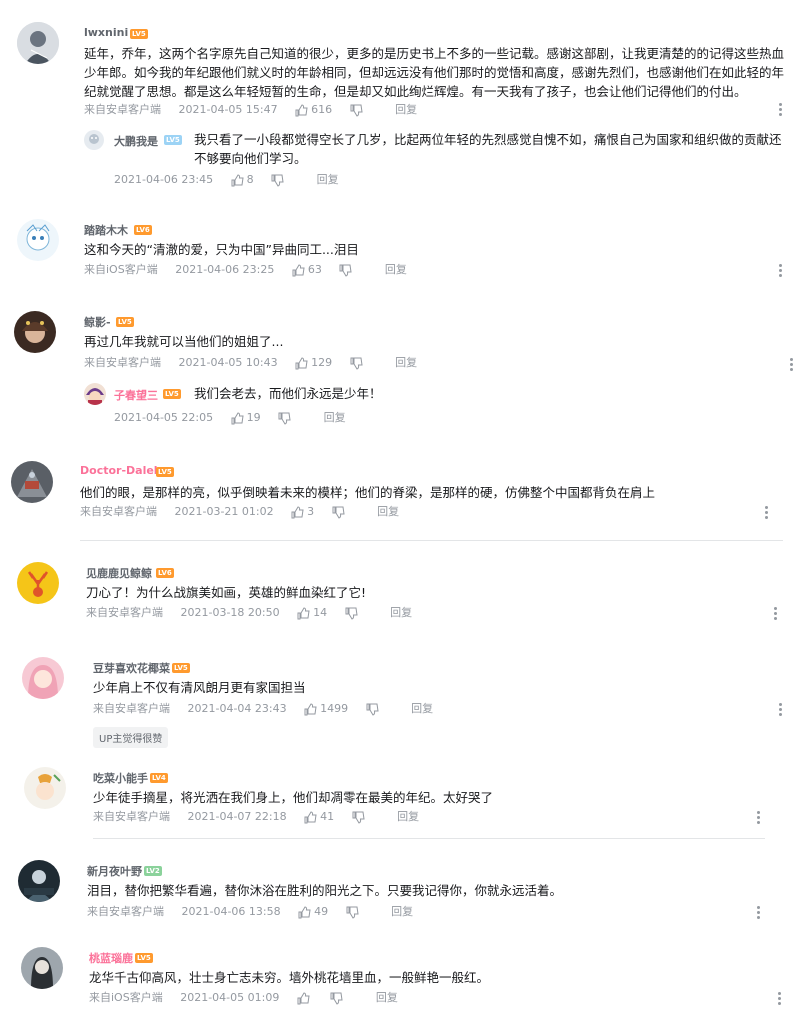  What do you see at coordinates (246, 418) in the screenshot?
I see `like-button: 19` at bounding box center [246, 418].